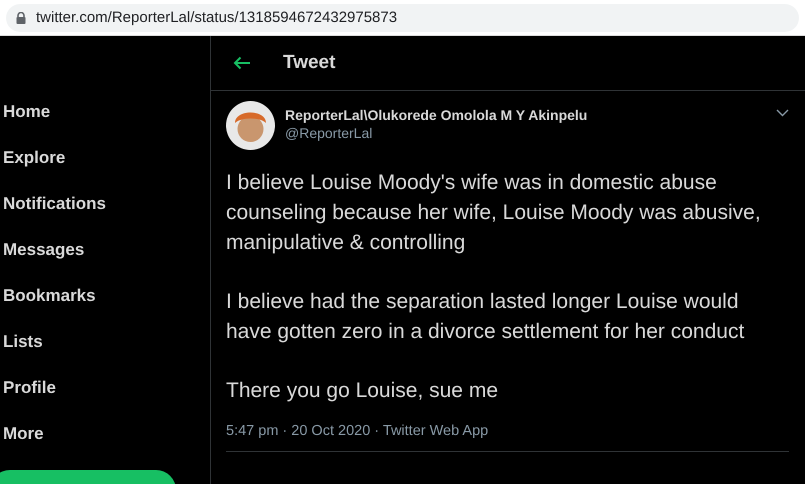 This screenshot has width=805, height=484. Describe the element at coordinates (105, 217) in the screenshot. I see `nav-item: Notifications` at that location.